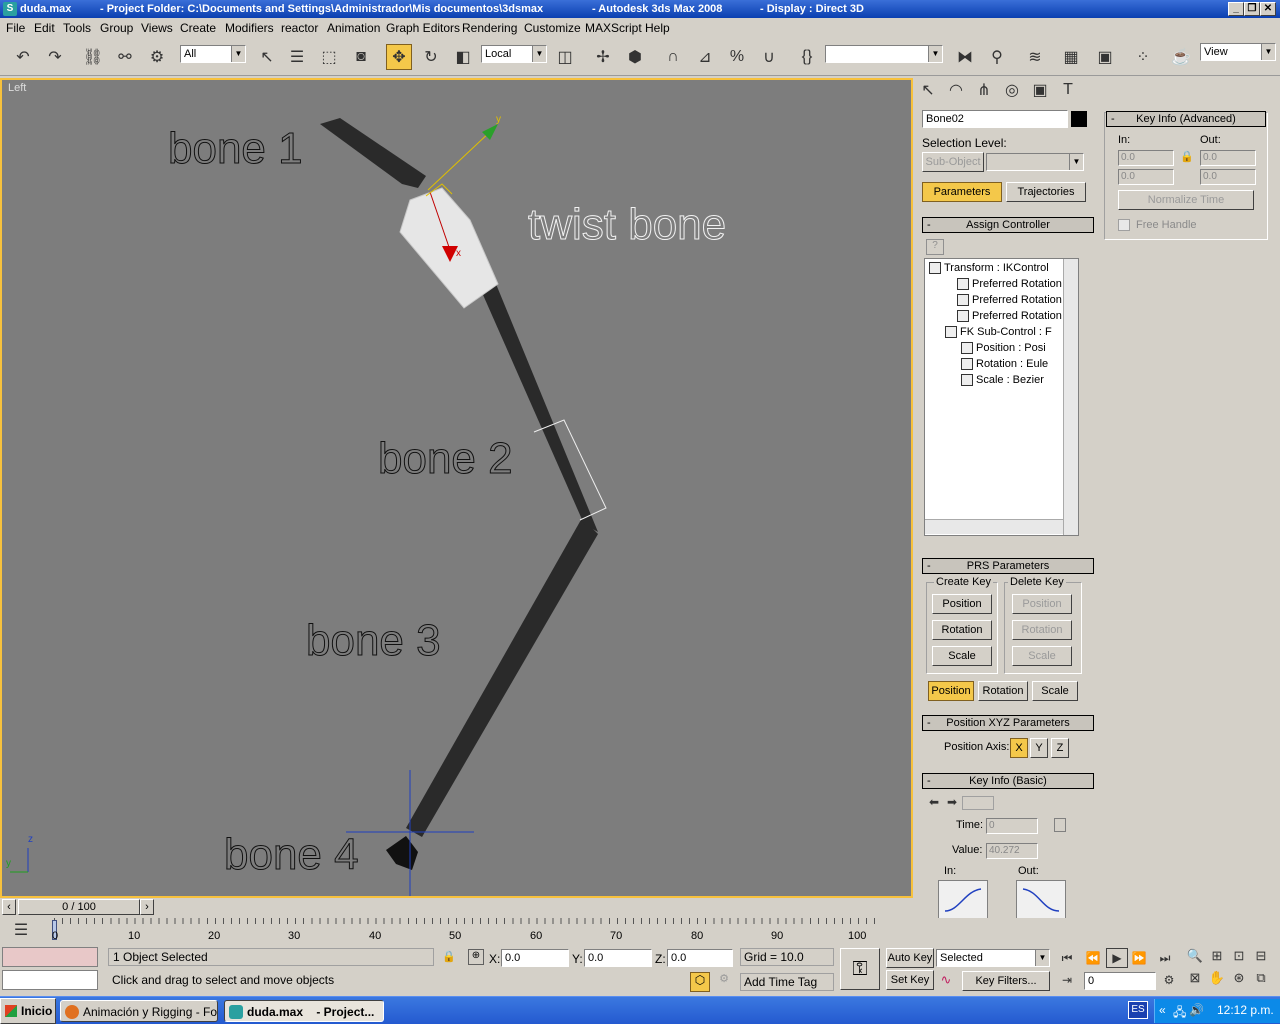  Describe the element at coordinates (700, 958) in the screenshot. I see `z-coordinate-field: 0.0` at that location.